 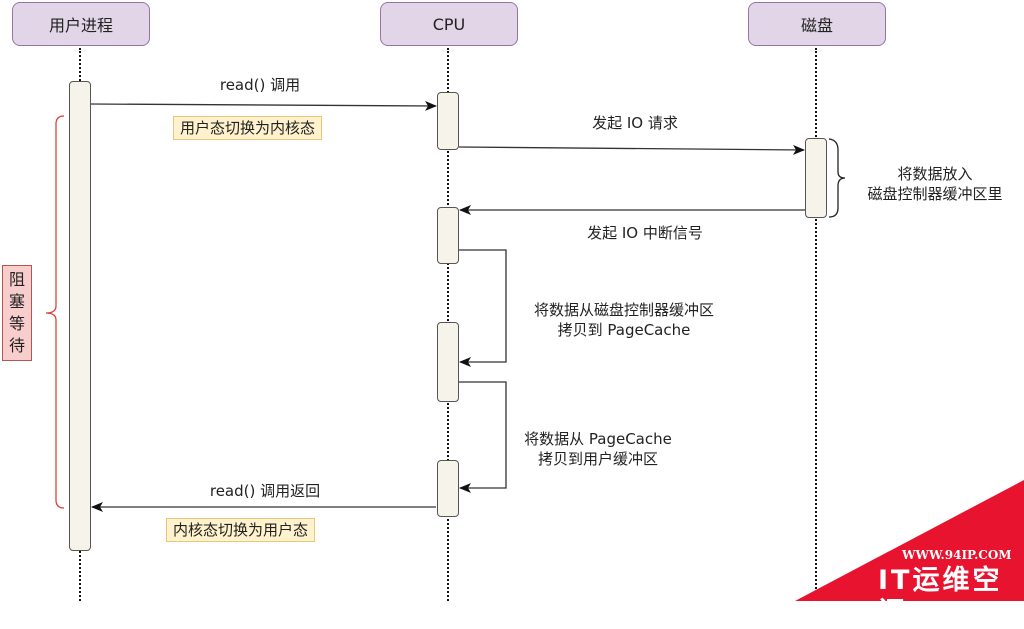 I want to click on blocking-wait-char: 等, so click(x=16, y=323).